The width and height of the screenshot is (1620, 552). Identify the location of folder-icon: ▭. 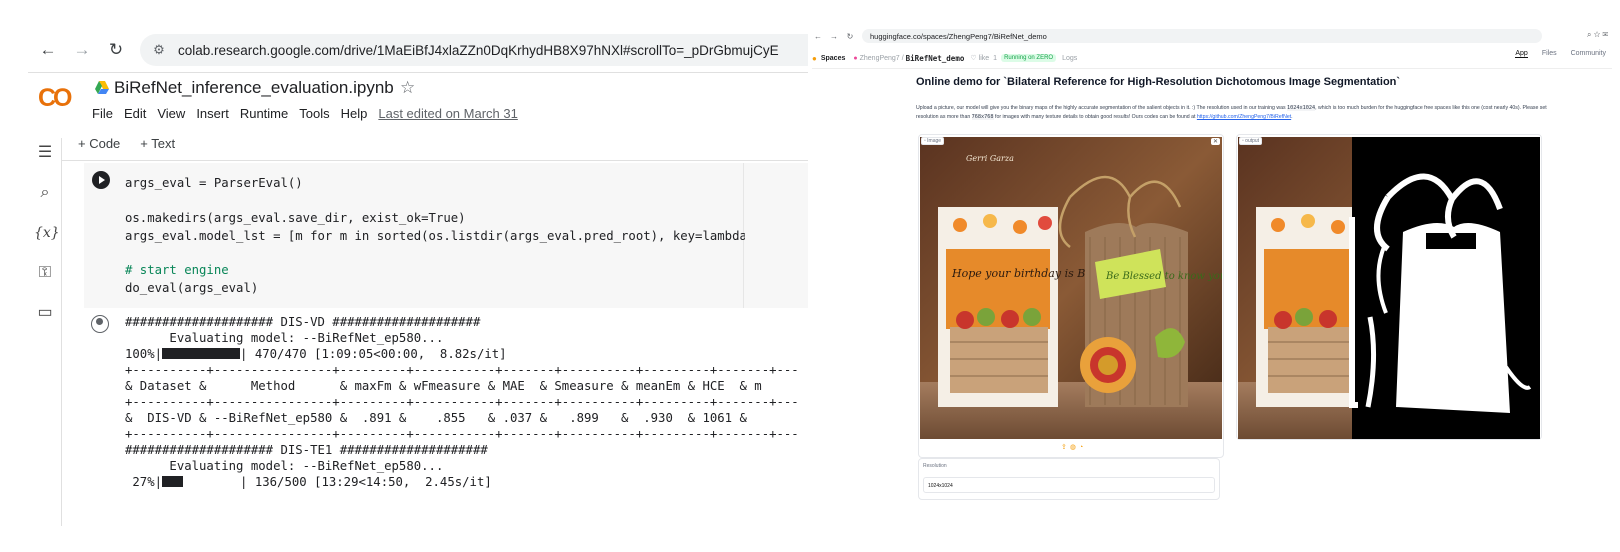
(45, 313).